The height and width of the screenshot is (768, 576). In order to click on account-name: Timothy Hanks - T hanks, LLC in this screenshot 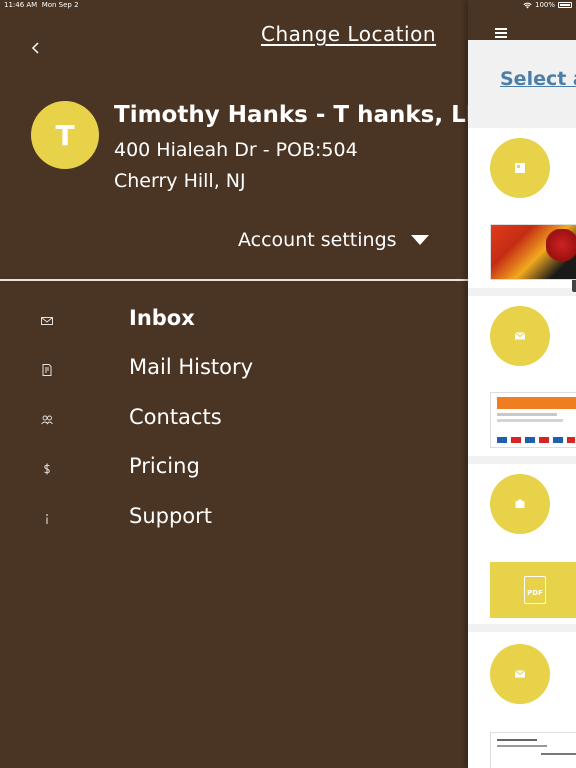, I will do `click(291, 115)`.